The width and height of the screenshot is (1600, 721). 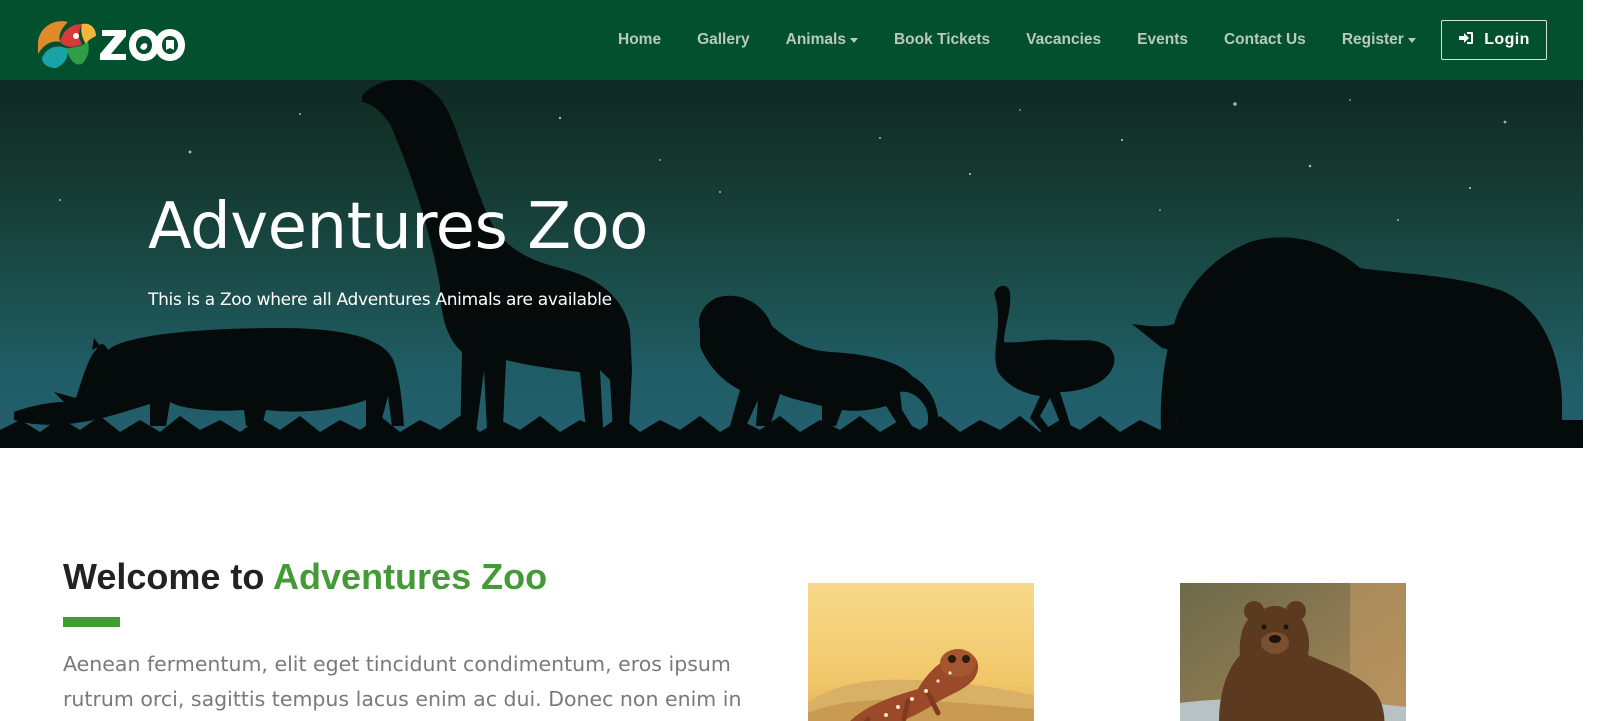 What do you see at coordinates (398, 227) in the screenshot?
I see `hero-title: Adventures Zoo` at bounding box center [398, 227].